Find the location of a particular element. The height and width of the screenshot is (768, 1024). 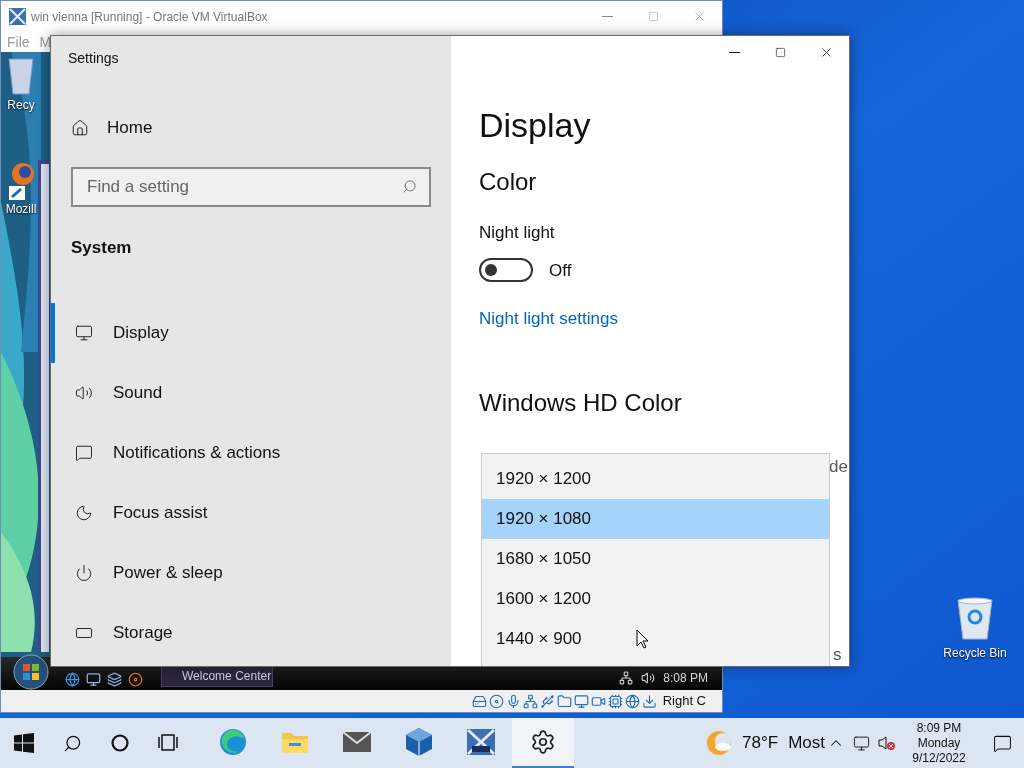

desktop-icon-label: Mozill is located at coordinates (21, 209).